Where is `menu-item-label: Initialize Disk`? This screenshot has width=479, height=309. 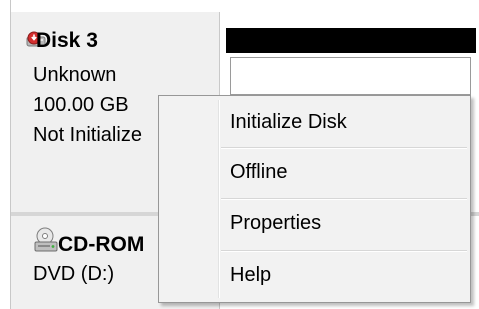
menu-item-label: Initialize Disk is located at coordinates (288, 122).